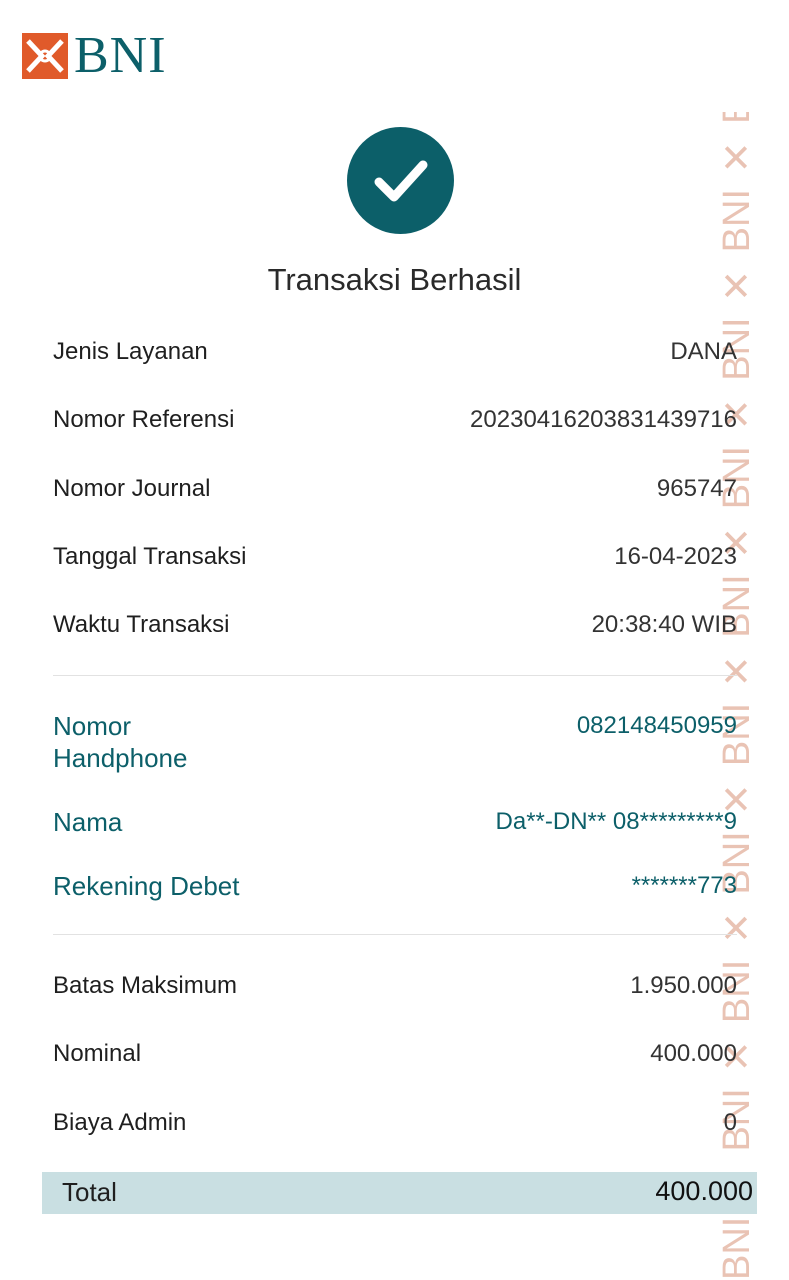  Describe the element at coordinates (683, 985) in the screenshot. I see `batas-maksimum-value: 1.950.000` at that location.